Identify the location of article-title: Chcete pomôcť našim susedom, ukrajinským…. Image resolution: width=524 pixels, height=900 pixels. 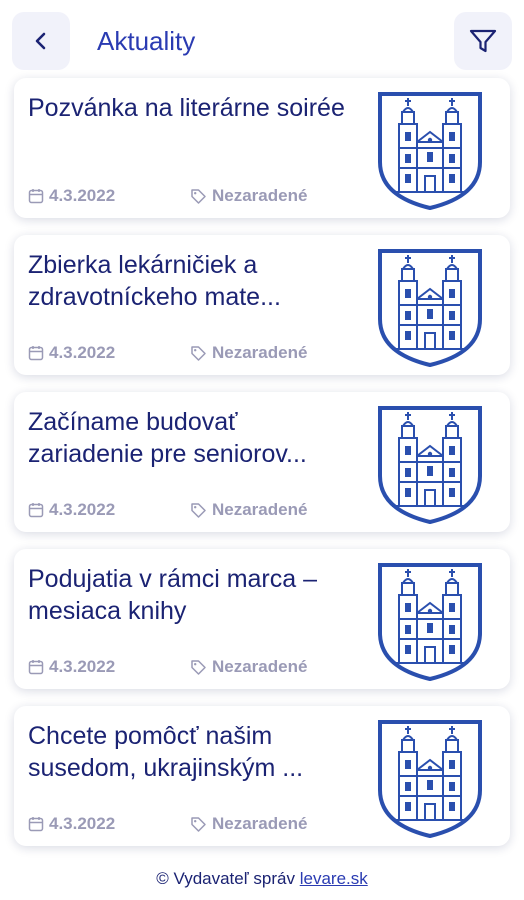
(166, 752).